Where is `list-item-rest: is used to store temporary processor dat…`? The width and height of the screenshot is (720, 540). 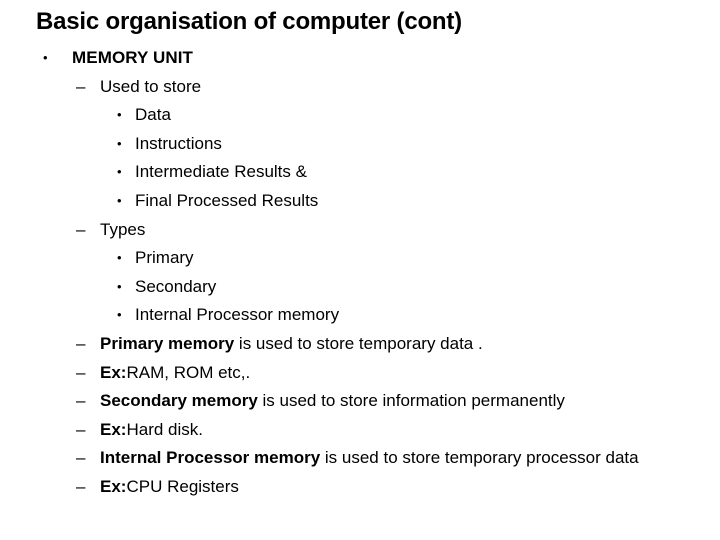 list-item-rest: is used to store temporary processor dat… is located at coordinates (479, 458).